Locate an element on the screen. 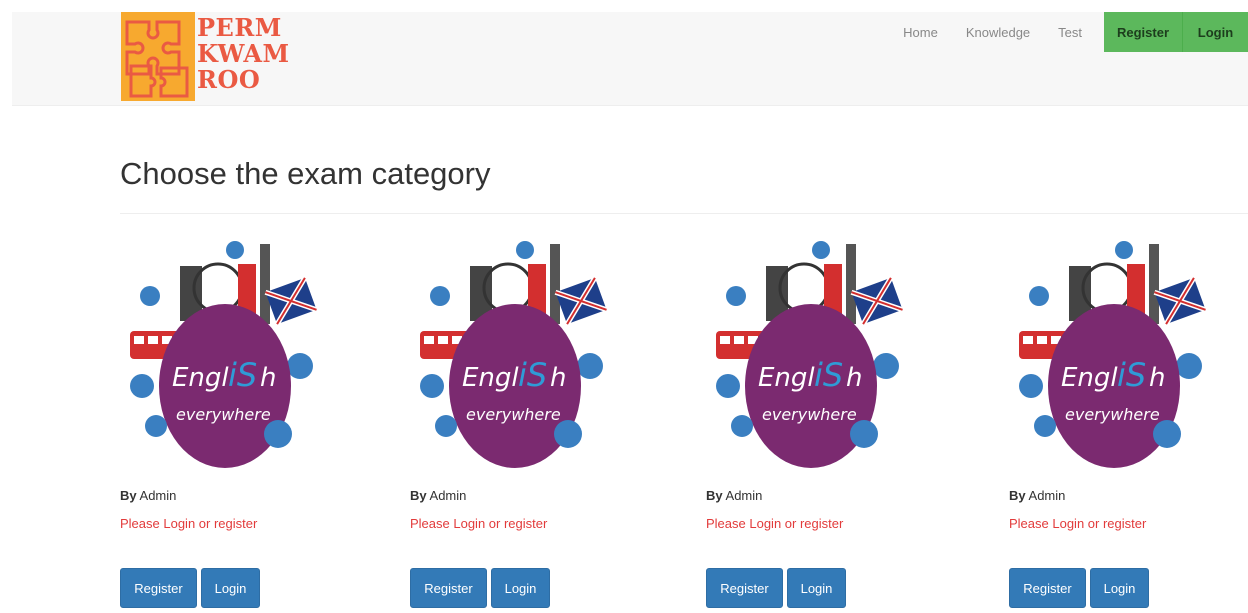 The height and width of the screenshot is (613, 1248). brand-logo: PERM KWAM ROO is located at coordinates (216, 57).